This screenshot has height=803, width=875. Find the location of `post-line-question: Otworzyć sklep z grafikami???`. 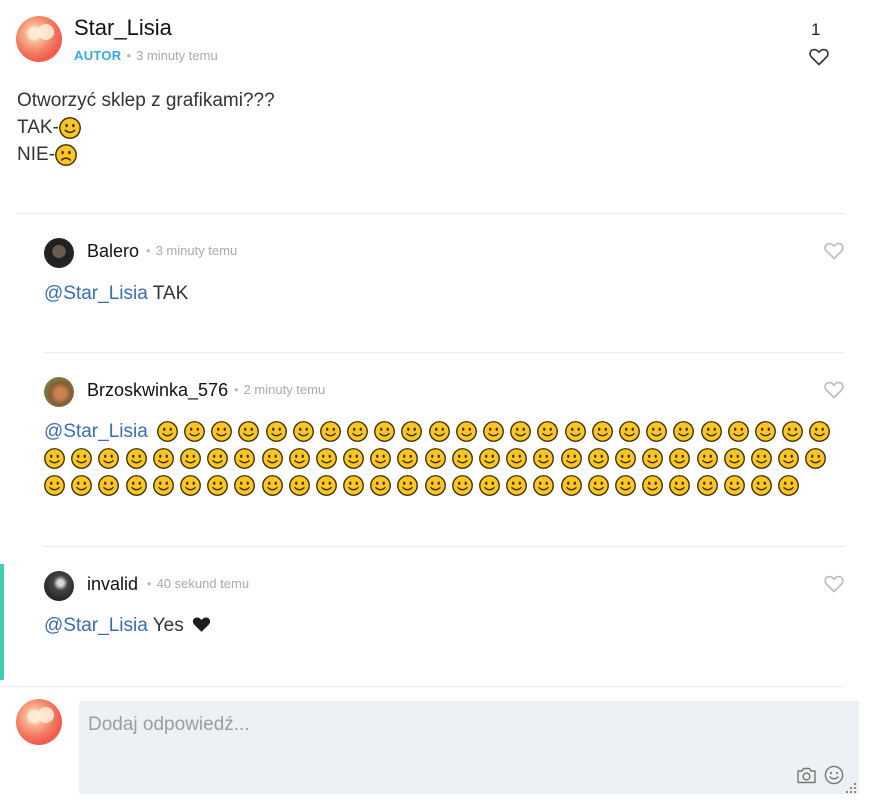

post-line-question: Otworzyć sklep z grafikami??? is located at coordinates (146, 100).